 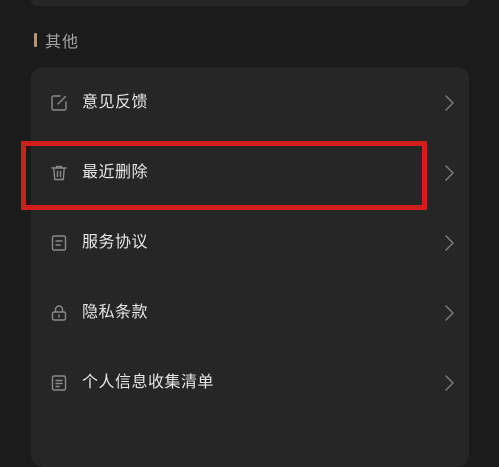 I want to click on menu-item-service-agreement: 服务协议, so click(x=250, y=242).